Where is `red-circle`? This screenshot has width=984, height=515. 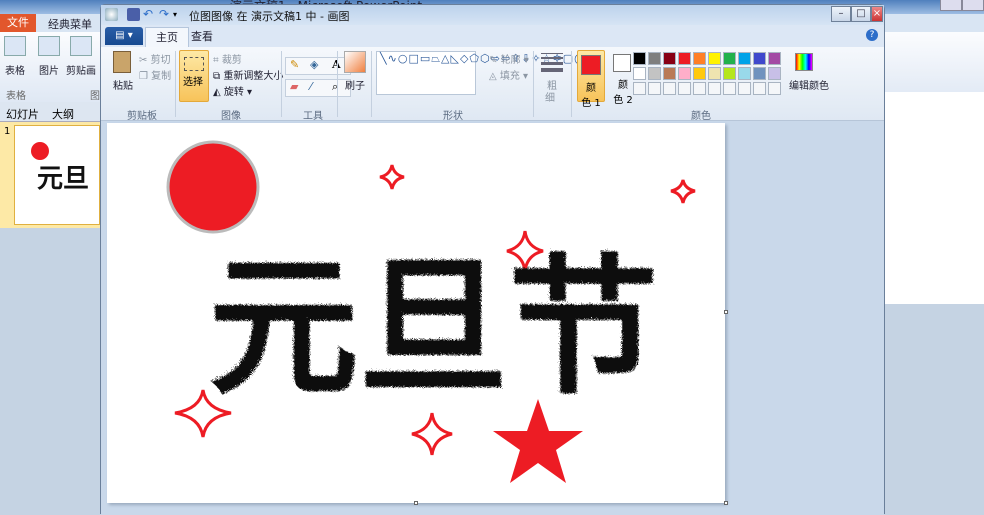
red-circle is located at coordinates (213, 187).